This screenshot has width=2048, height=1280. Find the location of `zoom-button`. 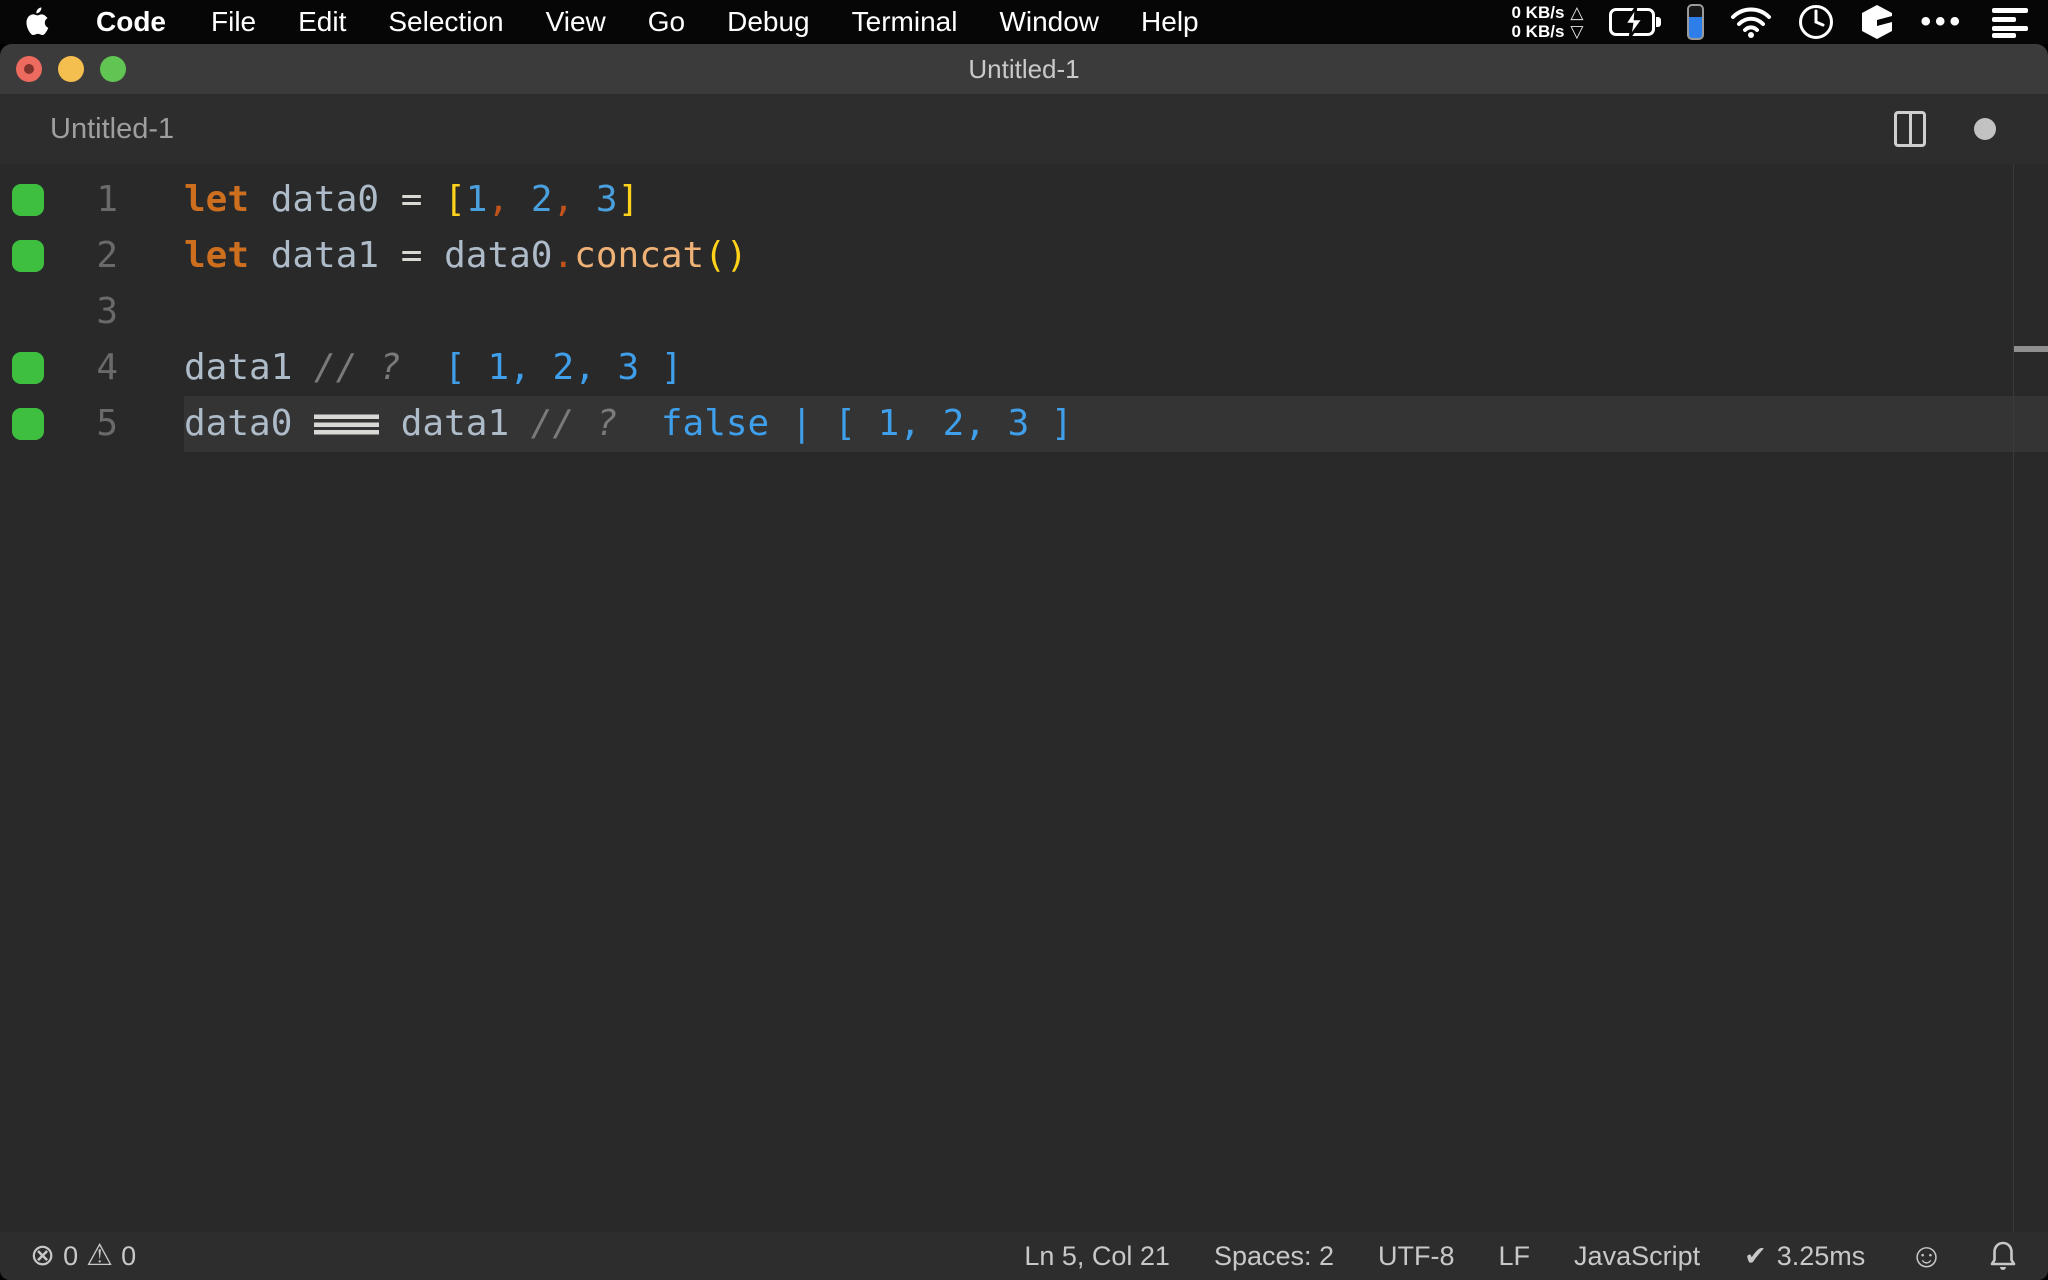

zoom-button is located at coordinates (113, 69).